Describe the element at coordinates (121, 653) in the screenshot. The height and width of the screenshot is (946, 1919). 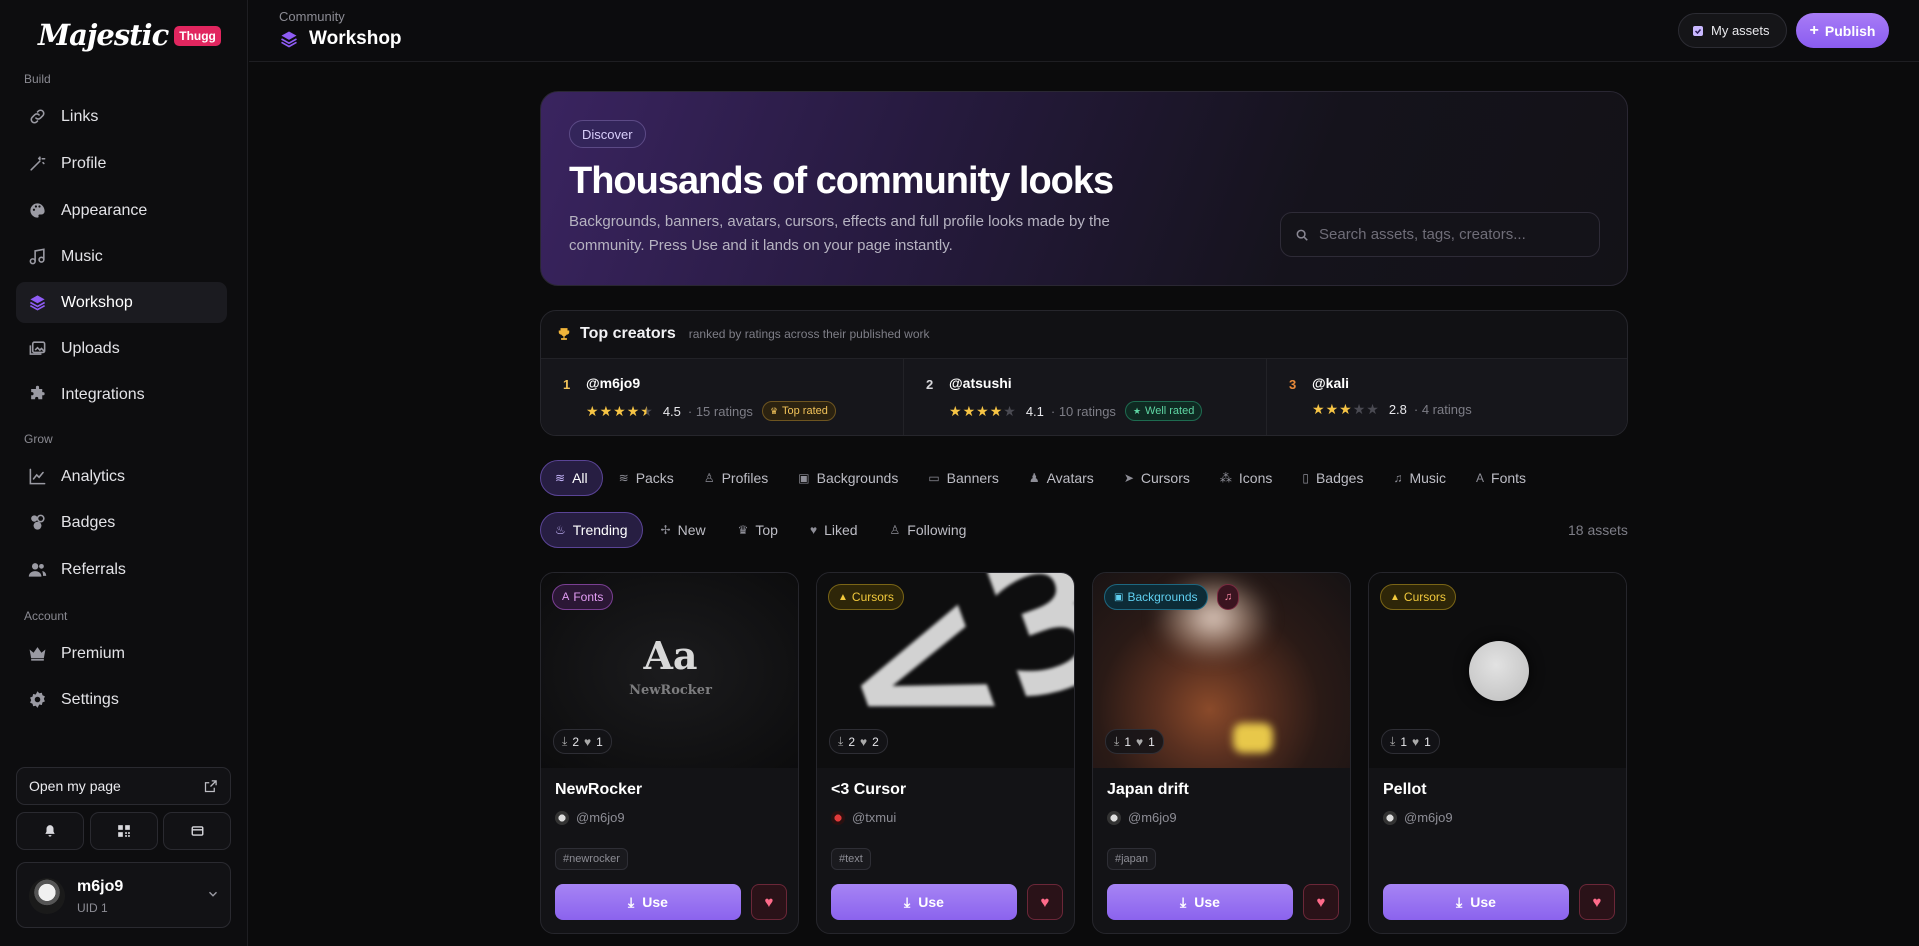
I see `sidebar-item-premium: Premium` at that location.